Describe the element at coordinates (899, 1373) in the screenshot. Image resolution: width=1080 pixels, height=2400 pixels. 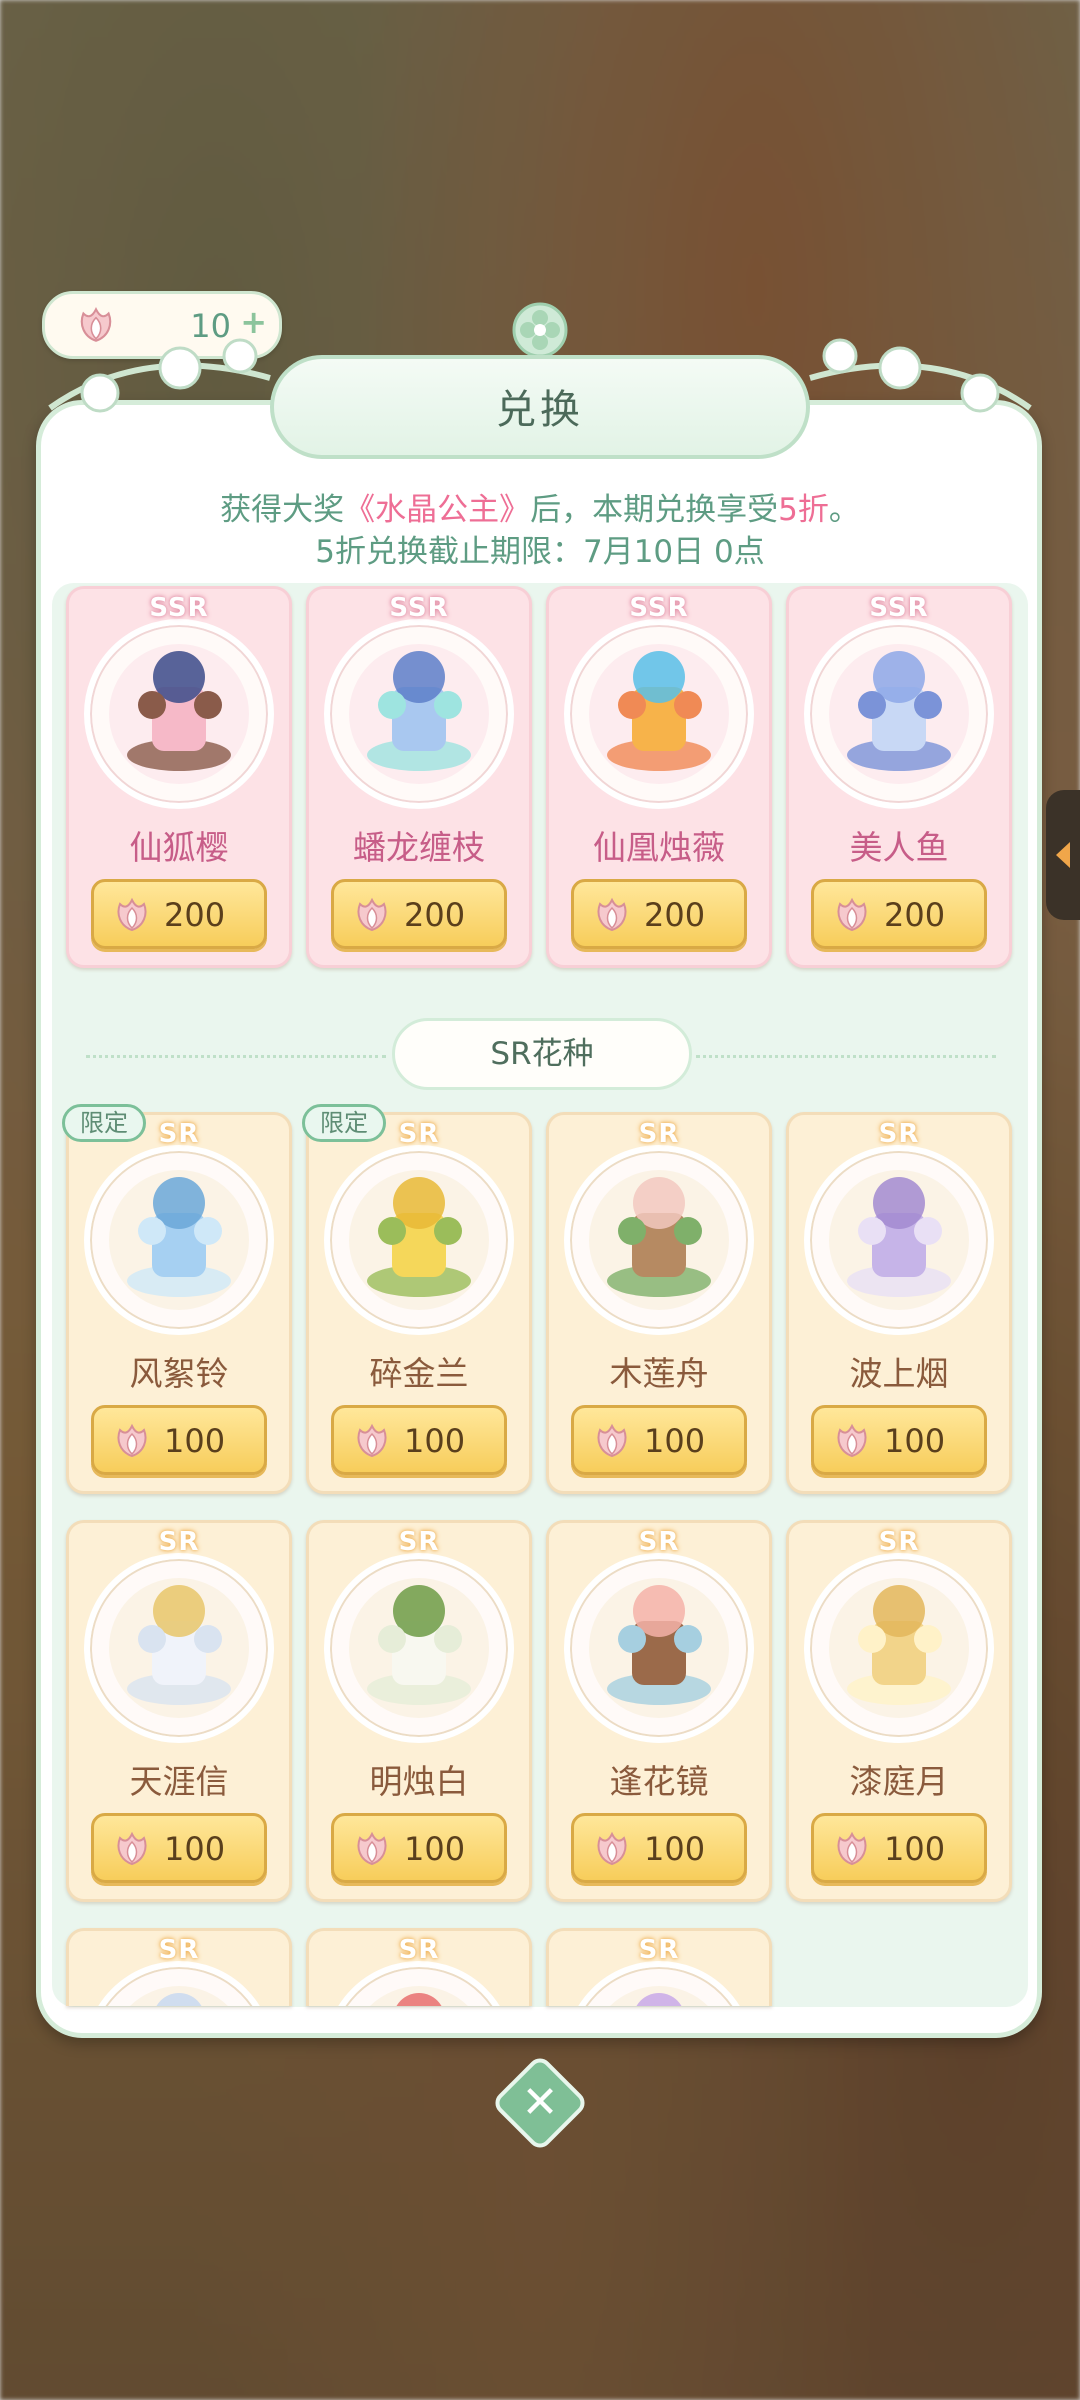
I see `item-name: 波上烟` at that location.